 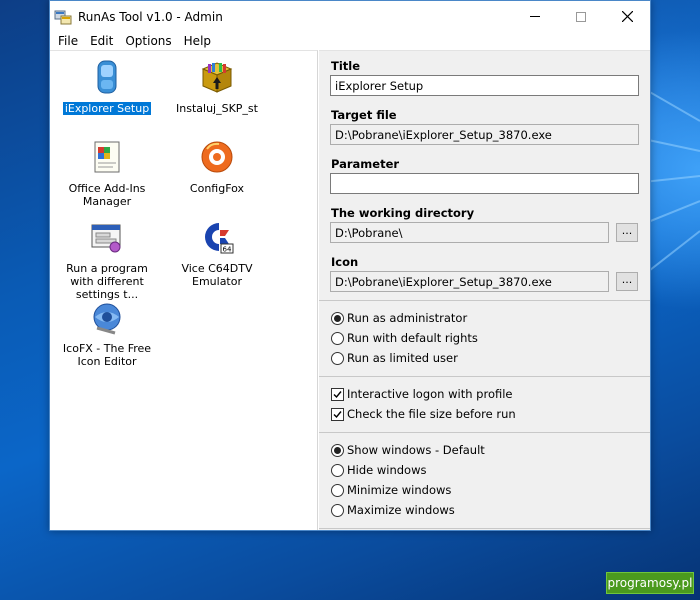 What do you see at coordinates (68, 41) in the screenshot?
I see `menu-file: File` at bounding box center [68, 41].